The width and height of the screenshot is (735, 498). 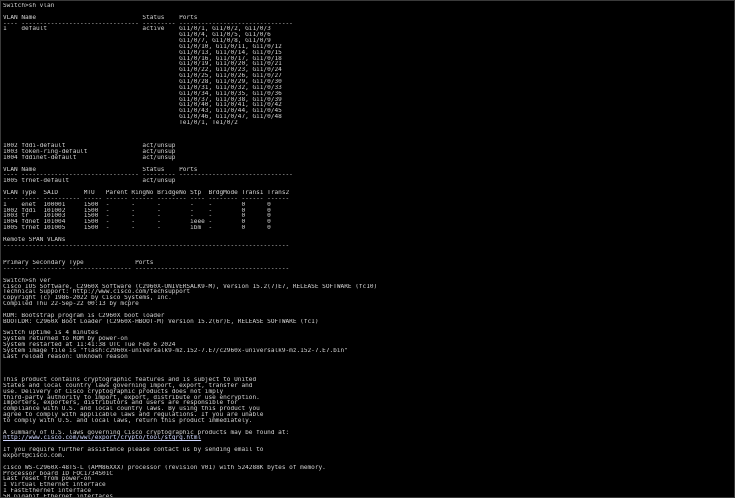 What do you see at coordinates (368, 495) in the screenshot?
I see `terminal-line: 50 Gigabit Ethernet interfaces` at bounding box center [368, 495].